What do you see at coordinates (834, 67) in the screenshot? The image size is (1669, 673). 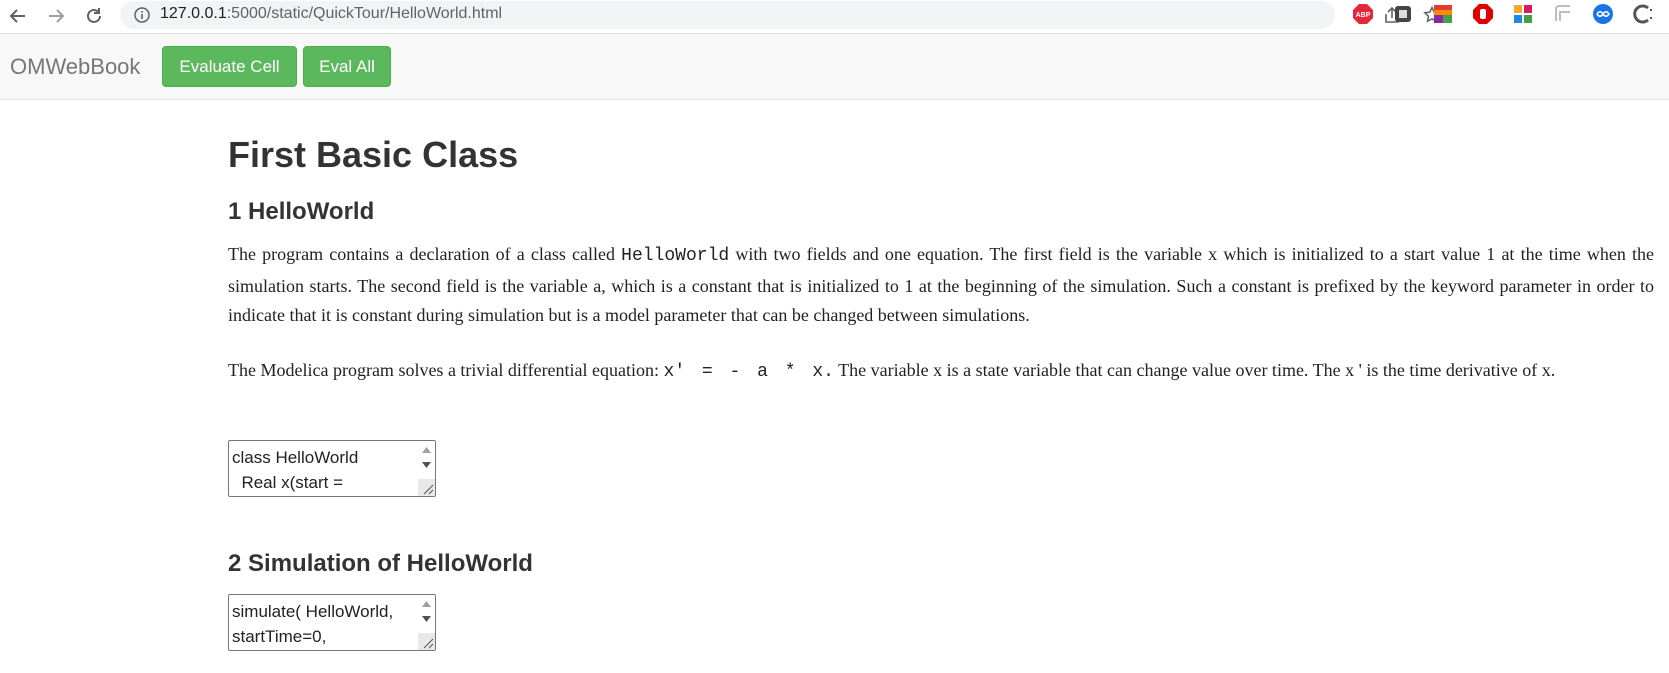 I see `app-navbar: OMWebBook Evaluate Cell Eval All` at bounding box center [834, 67].